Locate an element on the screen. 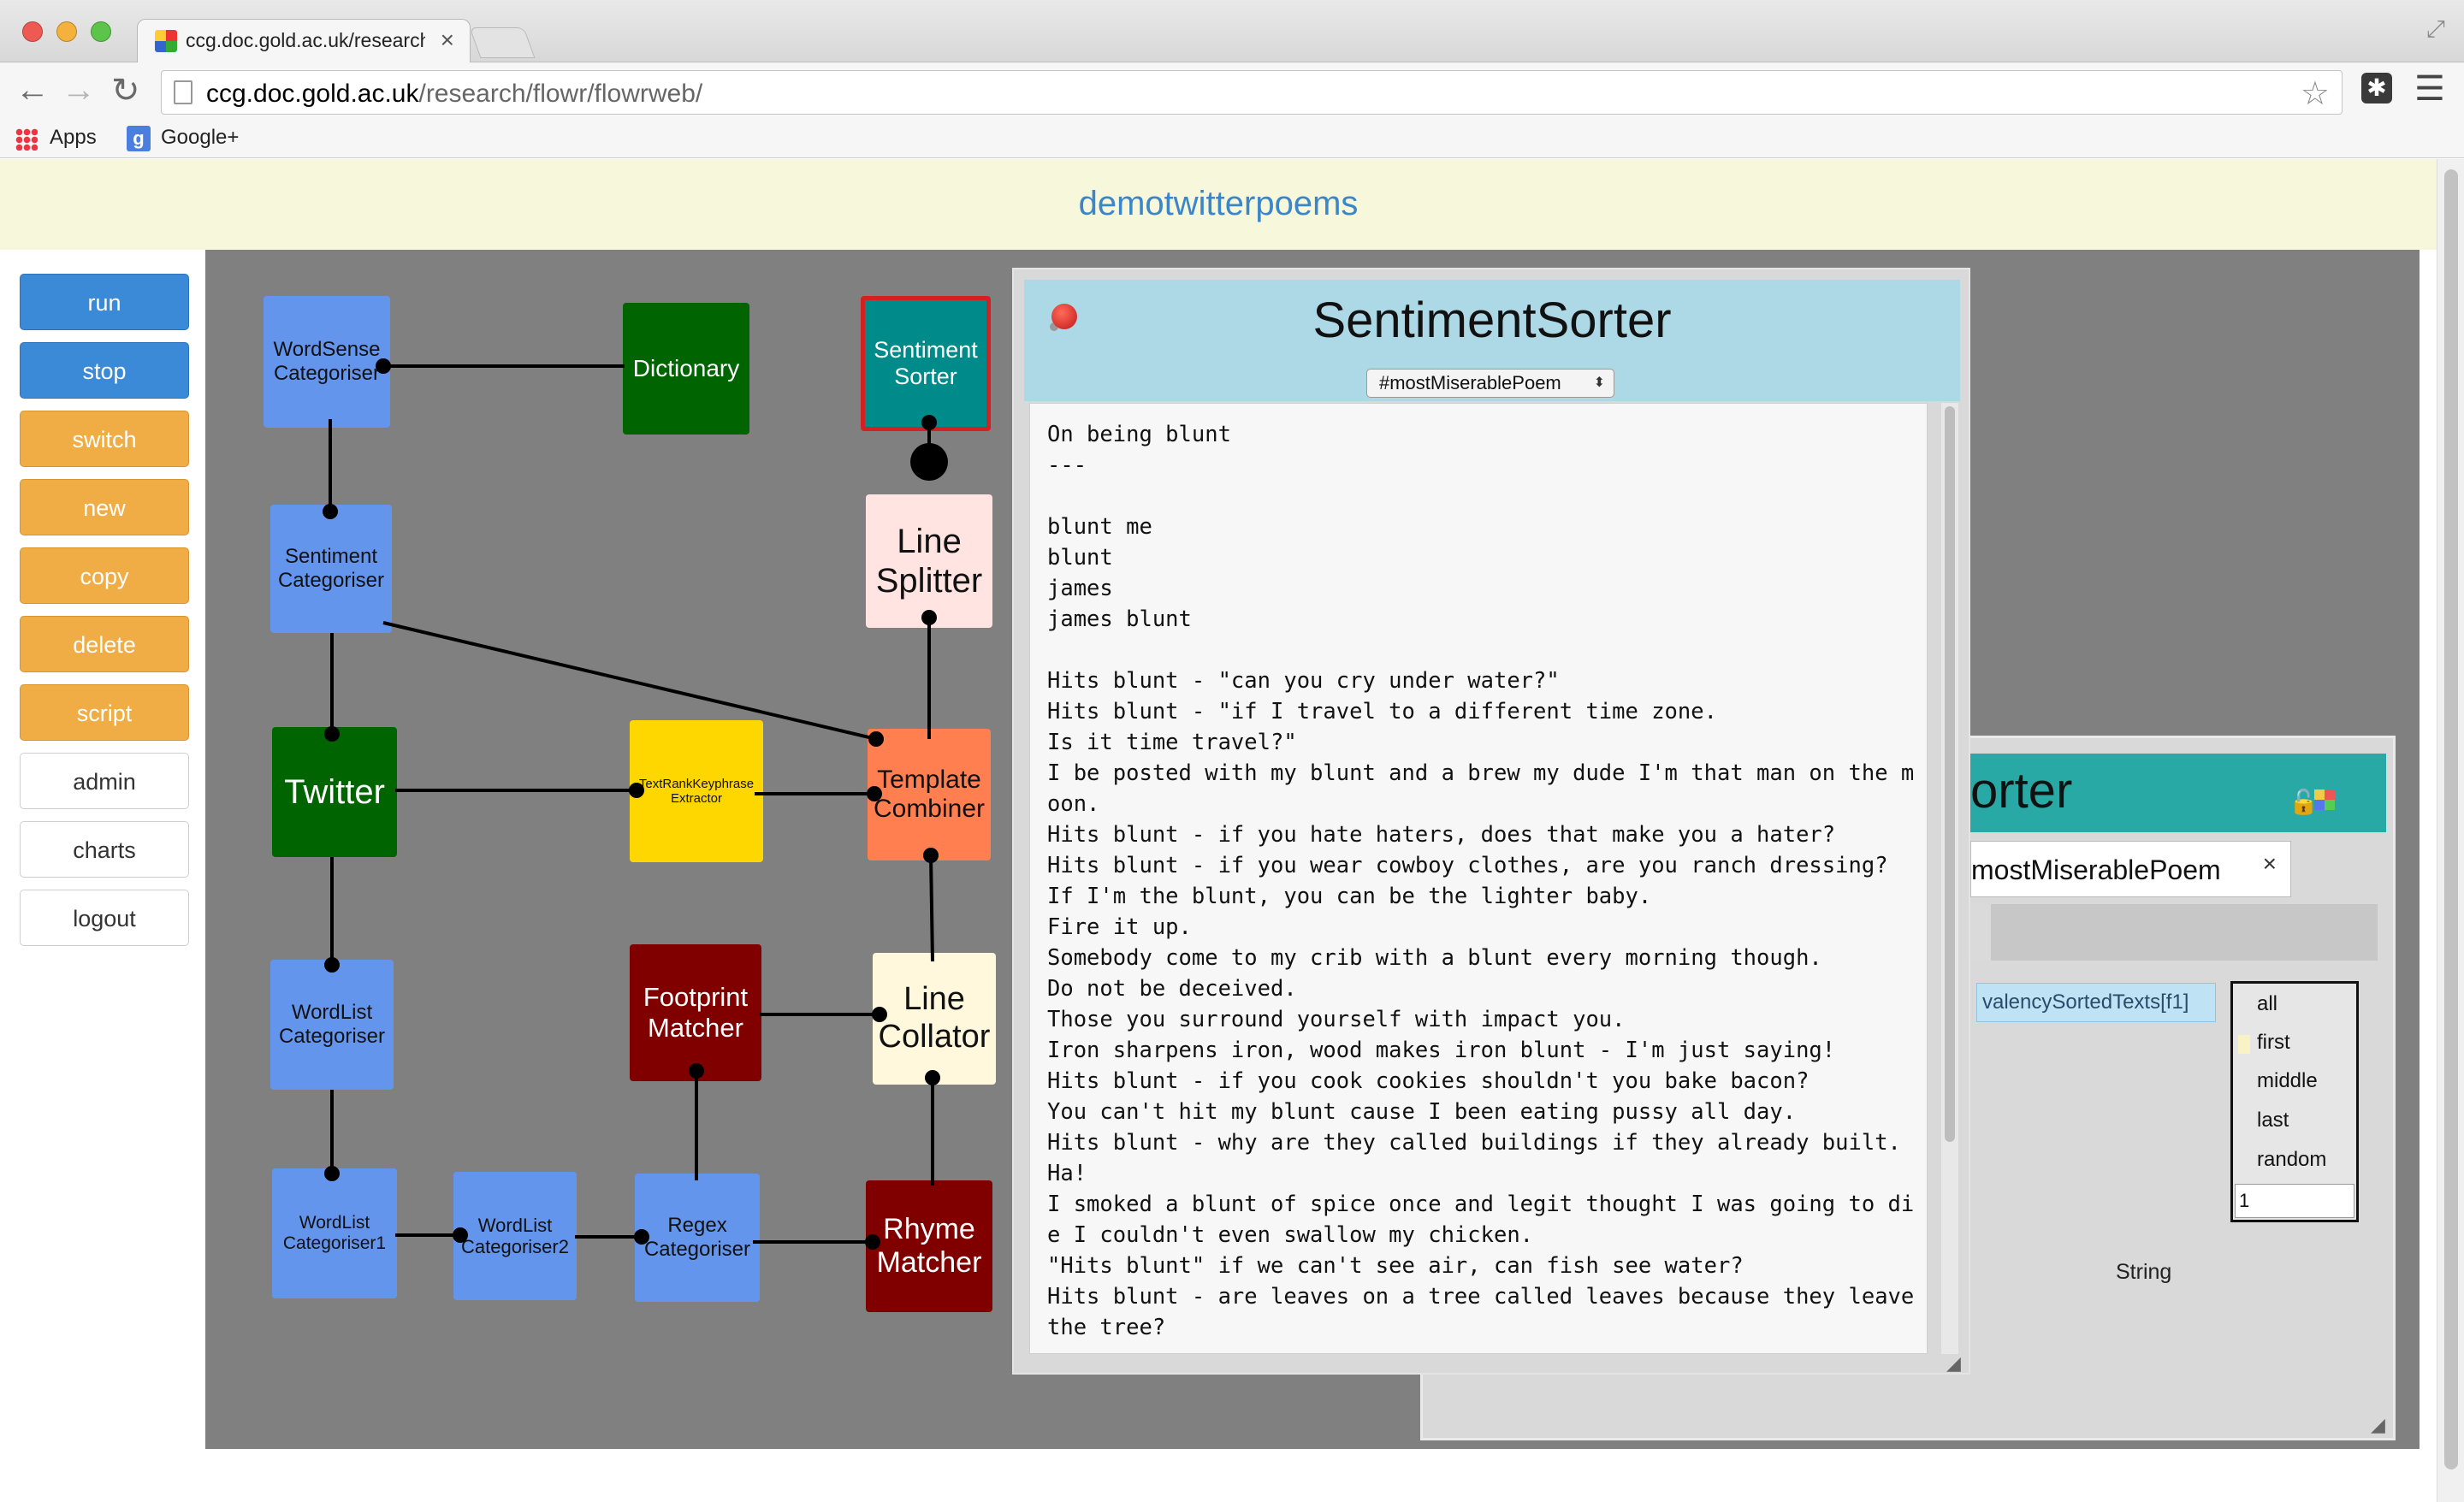 This screenshot has width=2464, height=1502. back-panel-tab-label: mostMiserablePoem is located at coordinates (2096, 869).